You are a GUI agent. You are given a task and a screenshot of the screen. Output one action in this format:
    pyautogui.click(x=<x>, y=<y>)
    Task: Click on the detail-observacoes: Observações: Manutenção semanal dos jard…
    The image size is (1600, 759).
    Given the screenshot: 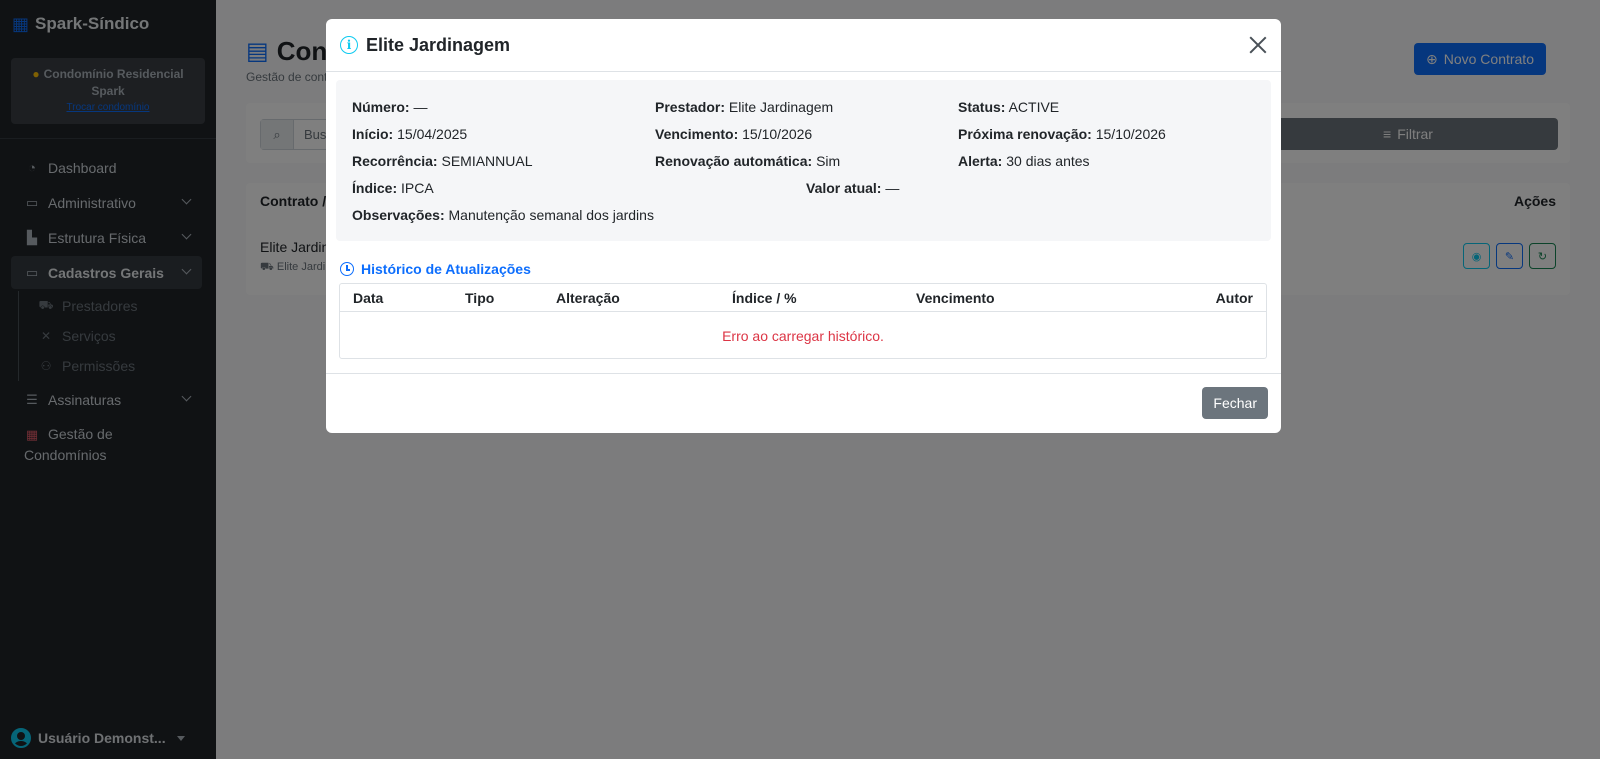 What is the action you would take?
    pyautogui.click(x=503, y=215)
    